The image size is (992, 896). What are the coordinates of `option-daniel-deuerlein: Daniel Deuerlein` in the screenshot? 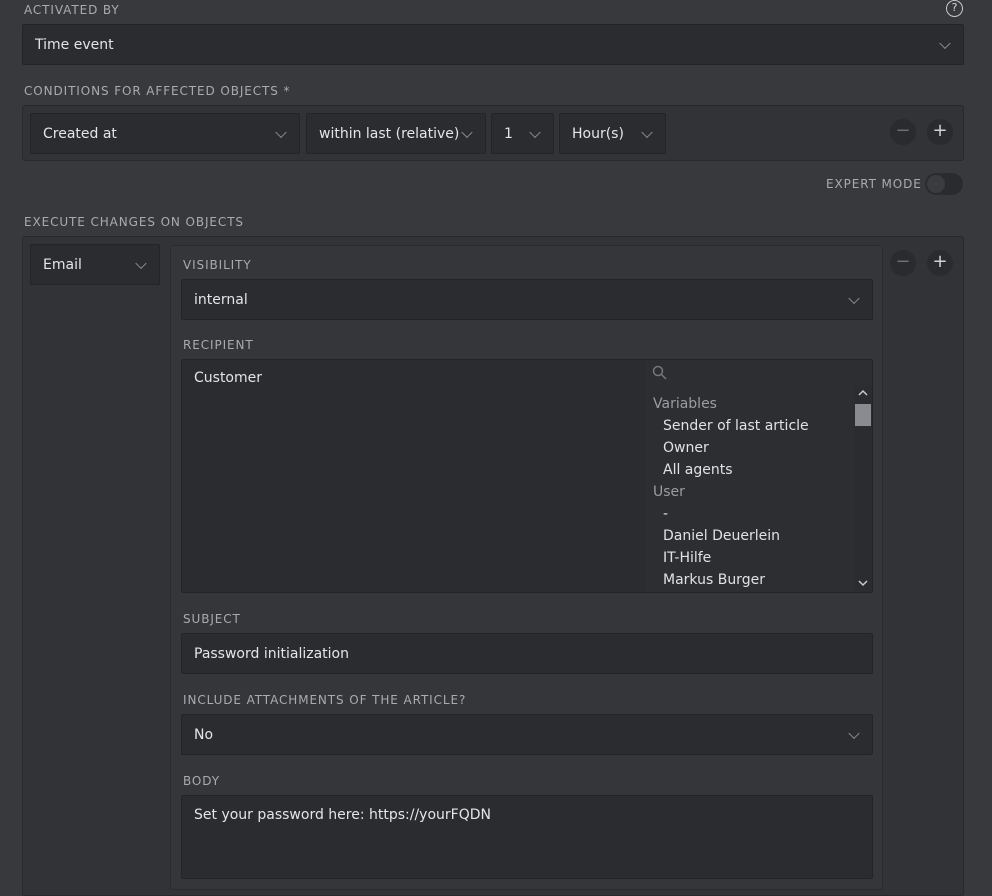 It's located at (721, 536).